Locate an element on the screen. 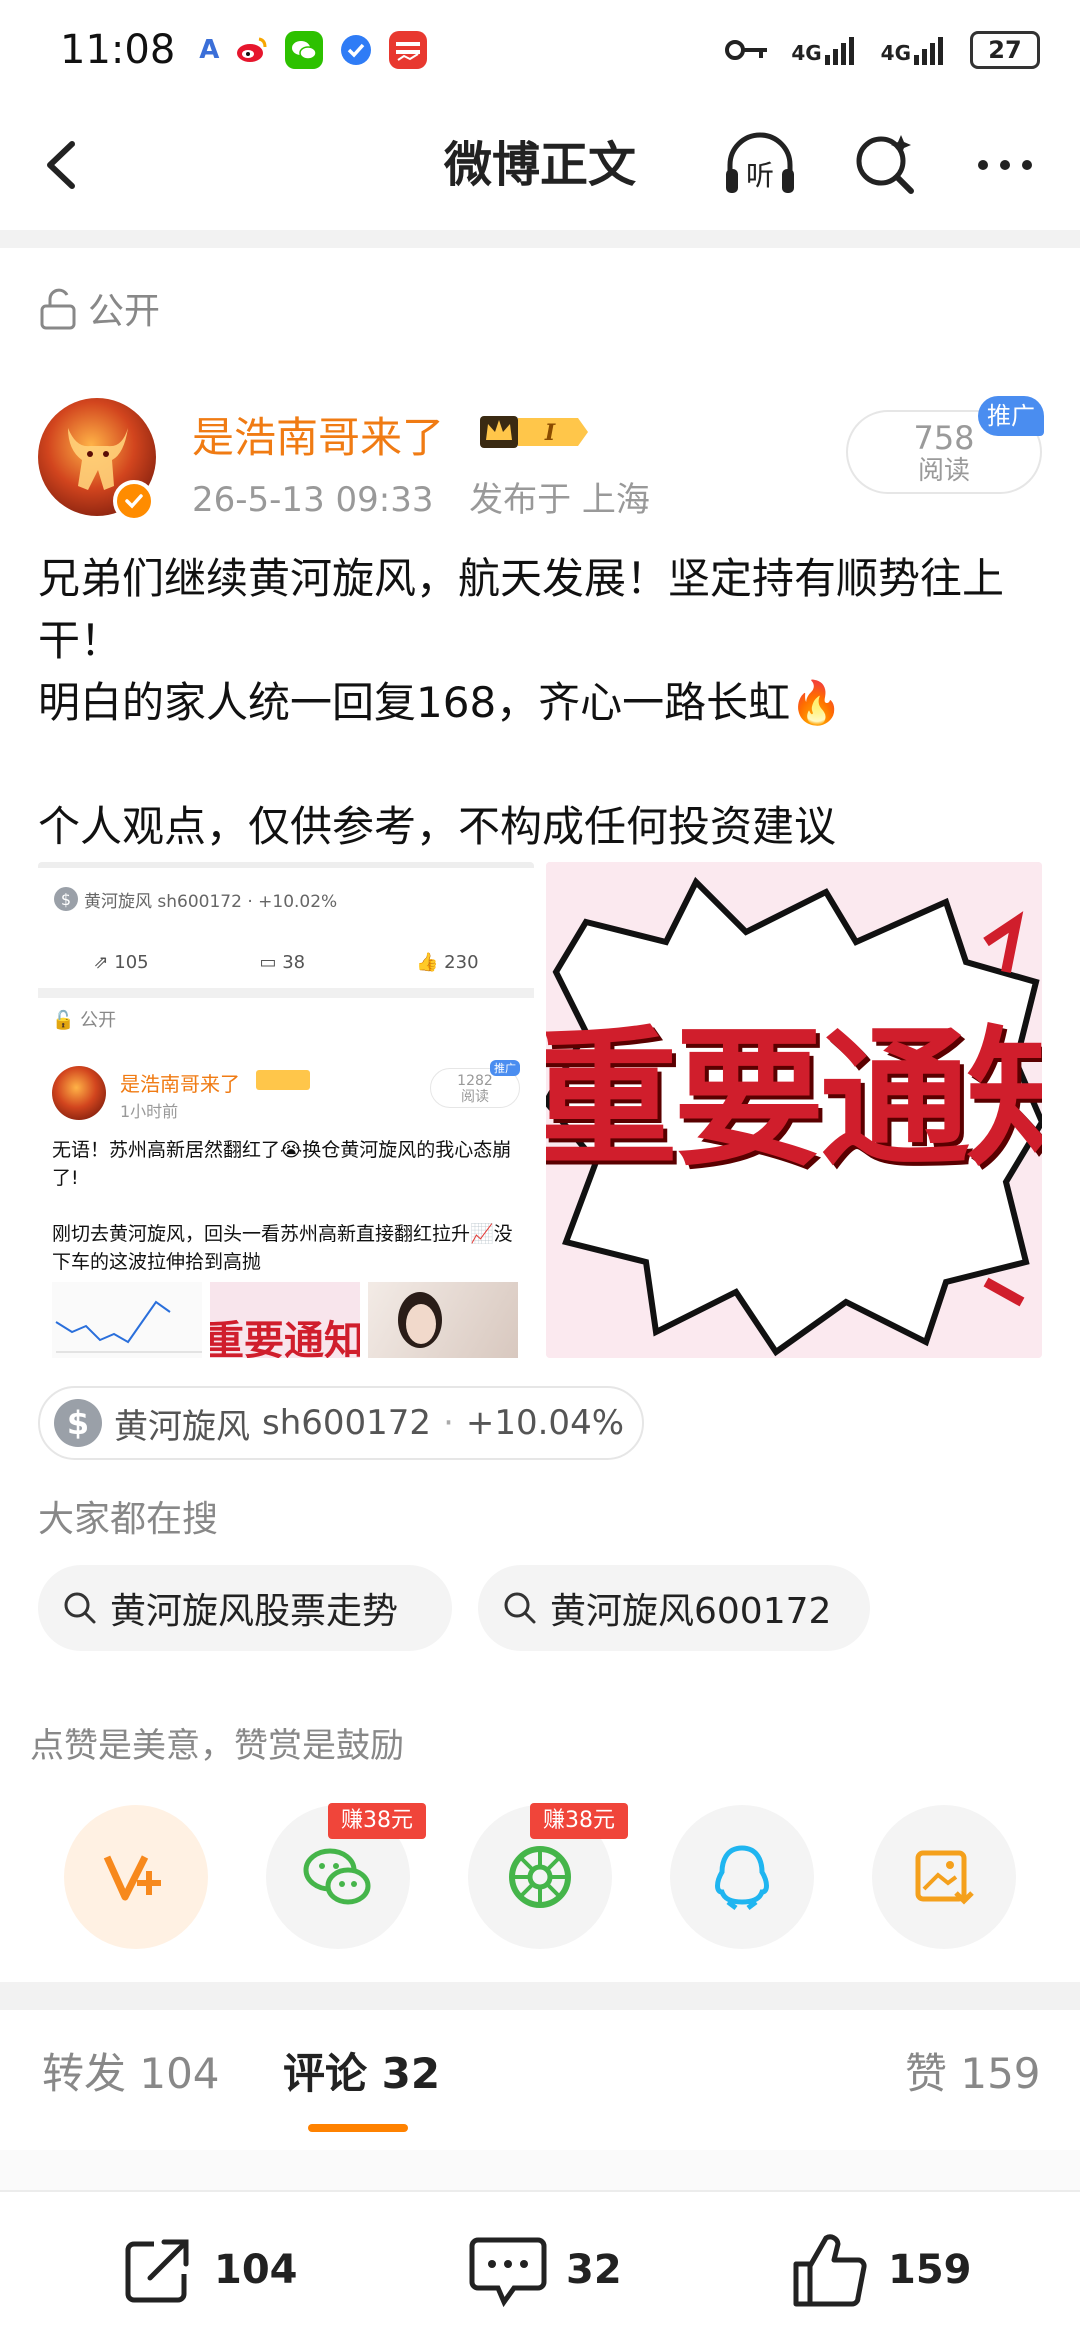 The width and height of the screenshot is (1080, 2340). tab-repost: 转发 104 is located at coordinates (131, 2070).